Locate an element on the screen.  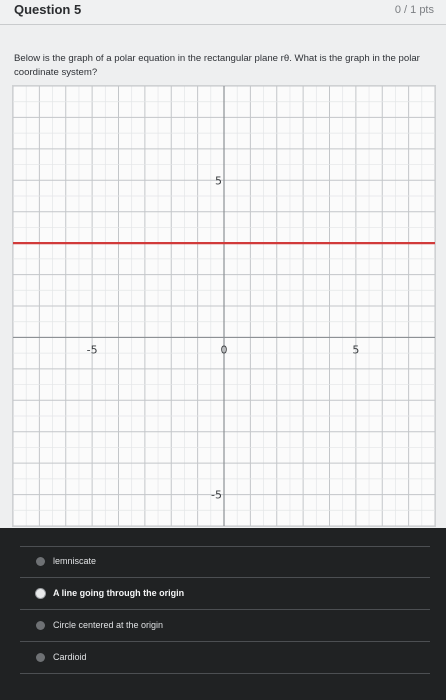
x-tick-label: 5 is located at coordinates (355, 349).